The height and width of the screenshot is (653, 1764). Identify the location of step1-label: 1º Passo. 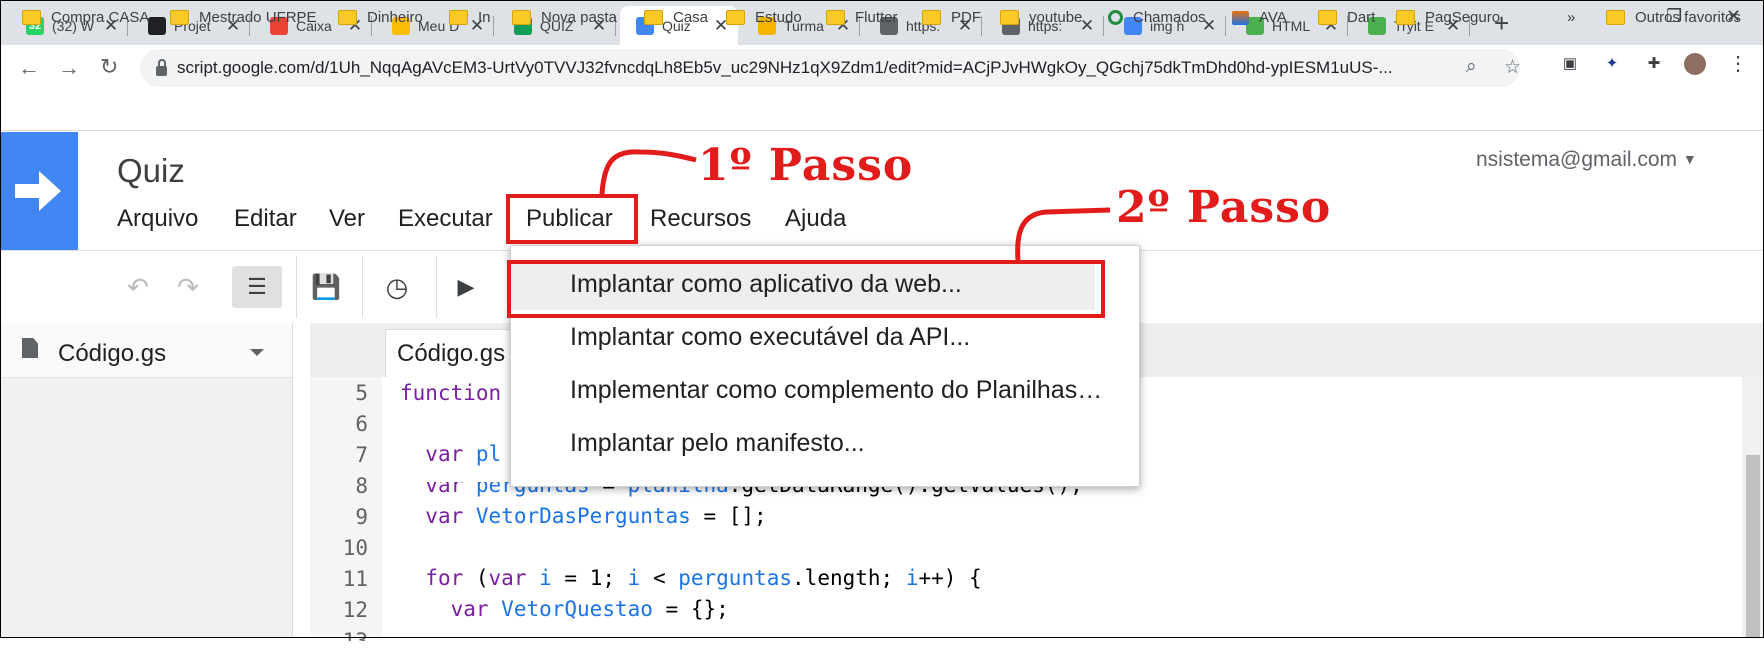
(806, 165).